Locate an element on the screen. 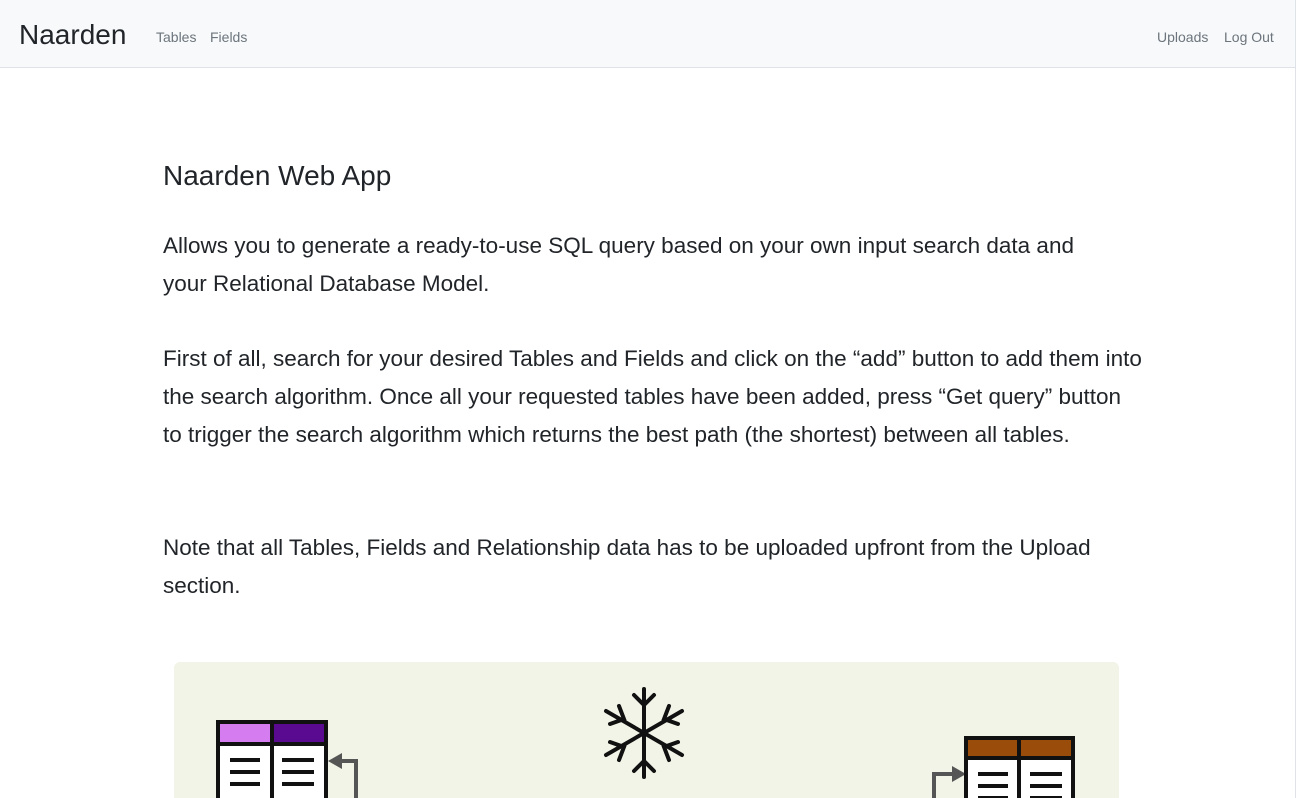 The width and height of the screenshot is (1296, 798). top-navbar: Naarden Tables Fields Uploads Log Out is located at coordinates (648, 34).